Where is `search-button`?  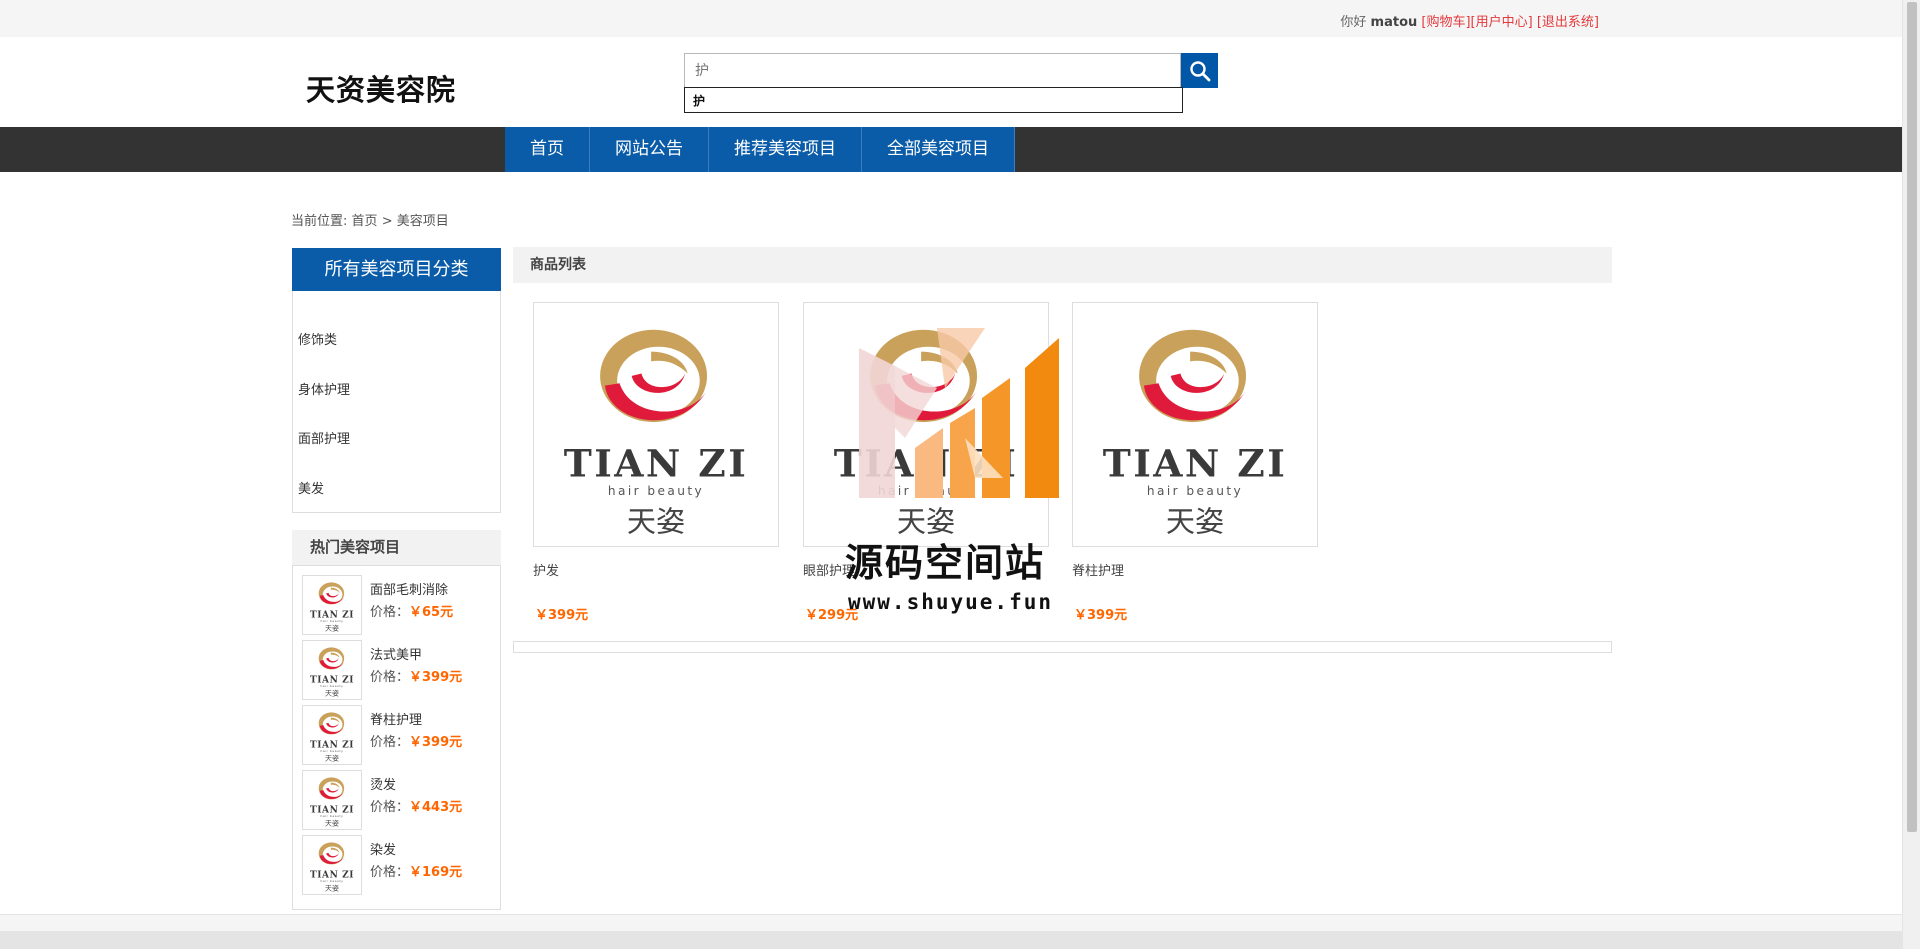 search-button is located at coordinates (1199, 70).